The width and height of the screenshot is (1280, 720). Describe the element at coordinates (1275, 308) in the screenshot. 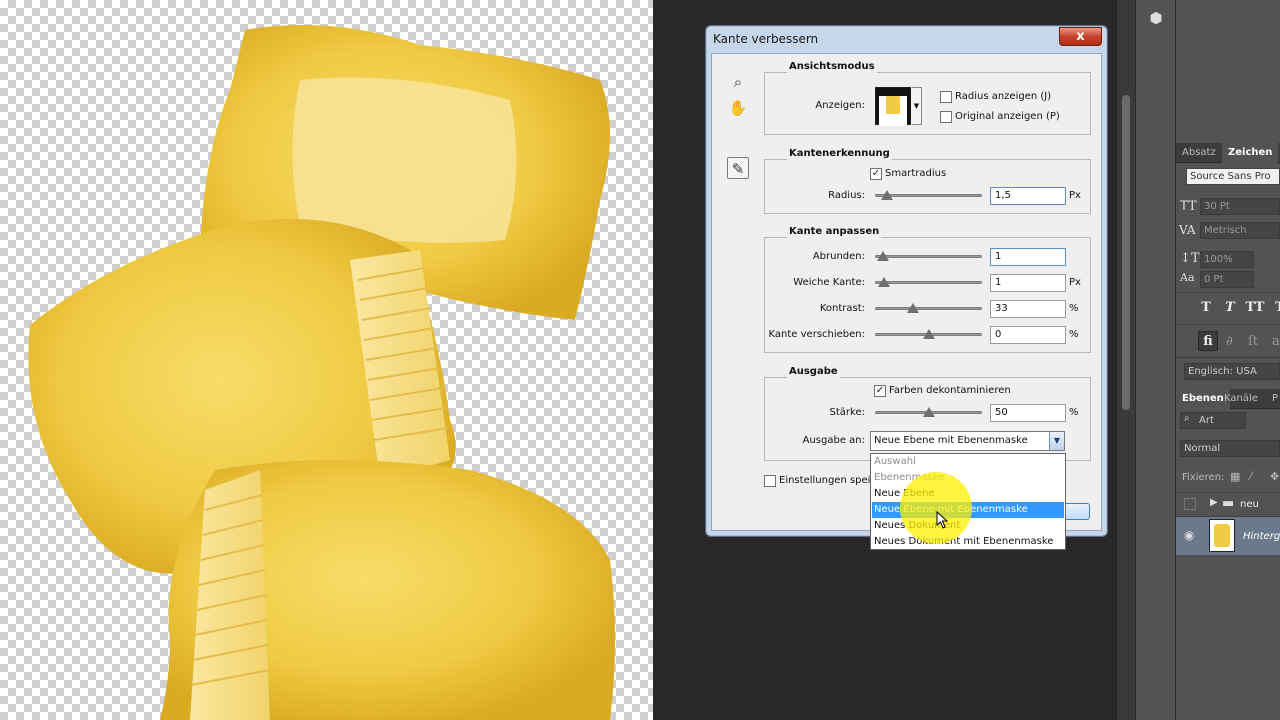

I see `small-caps-button: T` at that location.